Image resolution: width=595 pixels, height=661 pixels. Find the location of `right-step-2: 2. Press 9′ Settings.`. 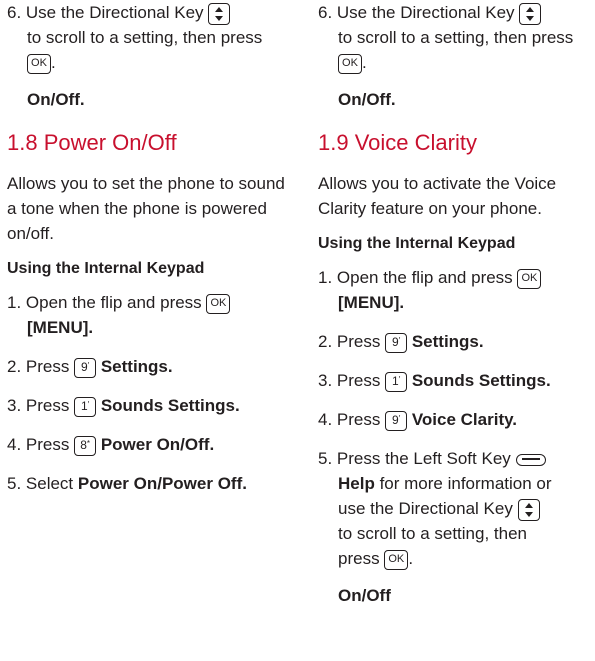

right-step-2: 2. Press 9′ Settings. is located at coordinates (455, 341).